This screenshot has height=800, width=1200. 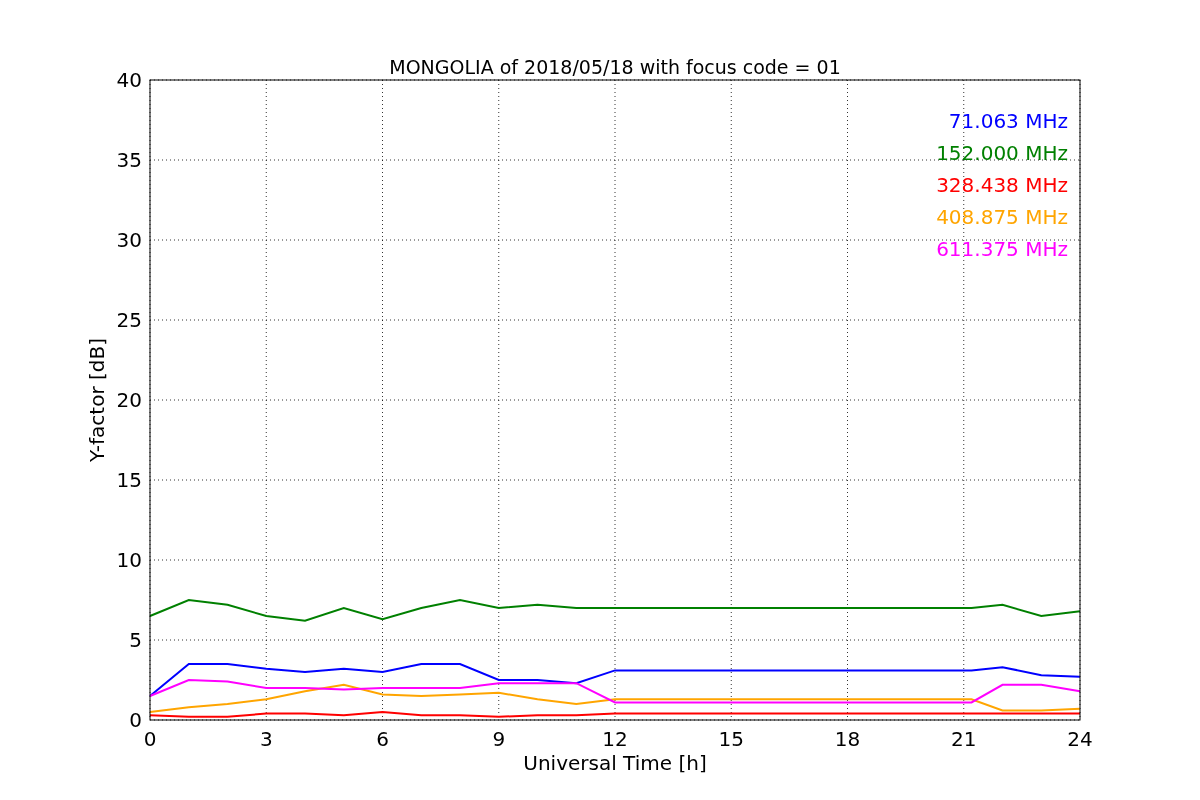 I want to click on chart-title: MONGOLIA of 2018/05/18 with focus code = 01, so click(x=615, y=67).